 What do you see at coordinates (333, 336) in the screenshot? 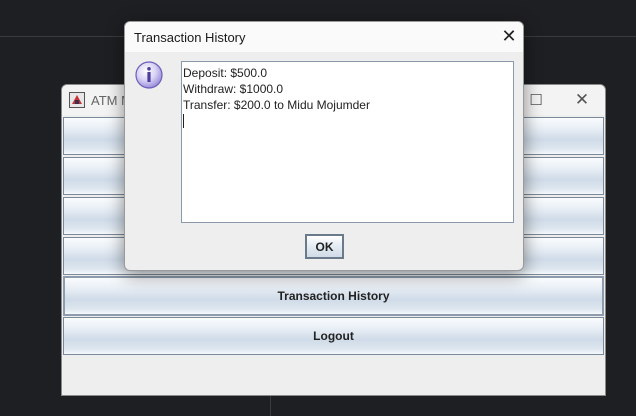
I see `logout-button: Logout` at bounding box center [333, 336].